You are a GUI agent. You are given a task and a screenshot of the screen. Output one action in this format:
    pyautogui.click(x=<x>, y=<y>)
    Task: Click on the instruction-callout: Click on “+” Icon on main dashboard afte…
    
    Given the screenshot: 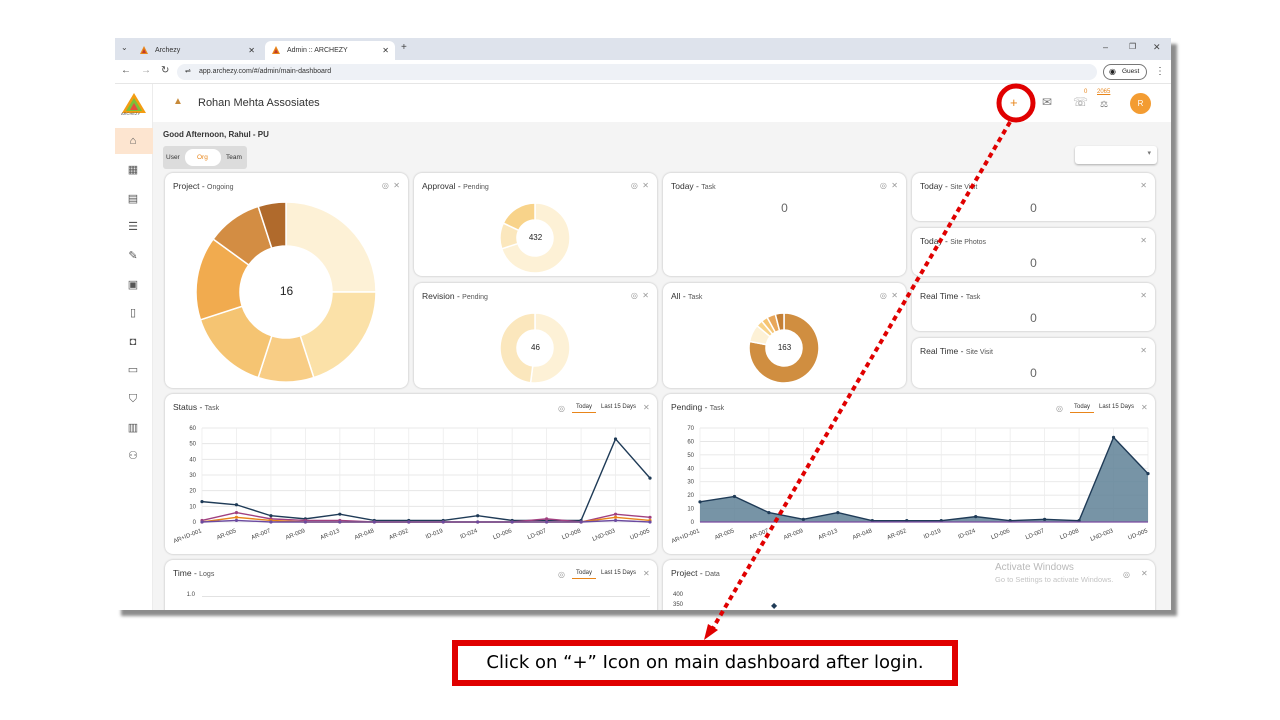 What is the action you would take?
    pyautogui.click(x=705, y=663)
    